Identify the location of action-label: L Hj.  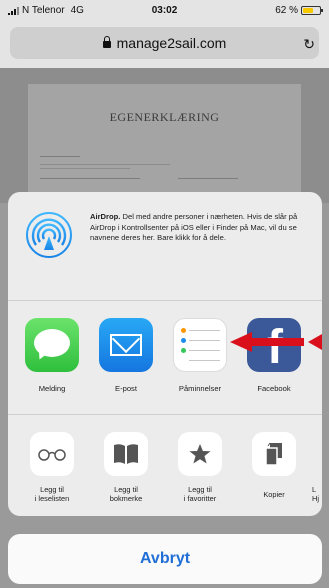
(315, 494).